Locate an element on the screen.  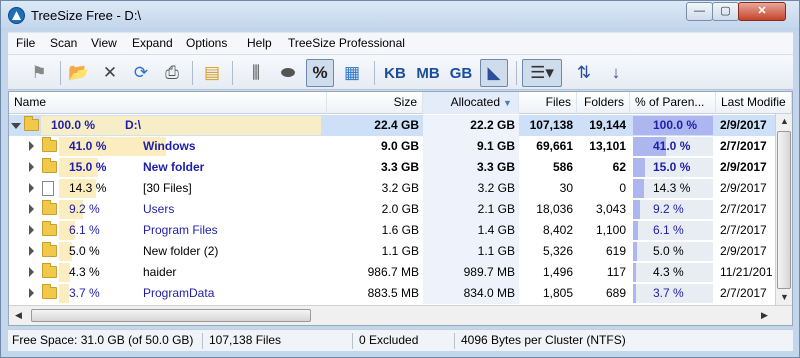
row-name: haider is located at coordinates (160, 272).